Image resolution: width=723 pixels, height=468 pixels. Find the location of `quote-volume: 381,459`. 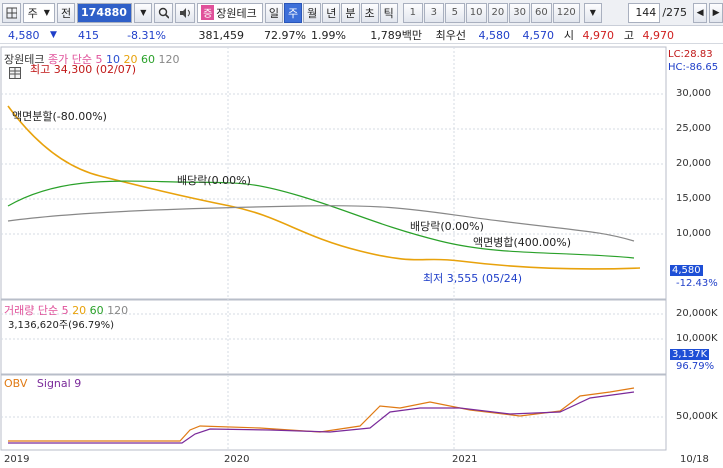

quote-volume: 381,459 is located at coordinates (221, 35).